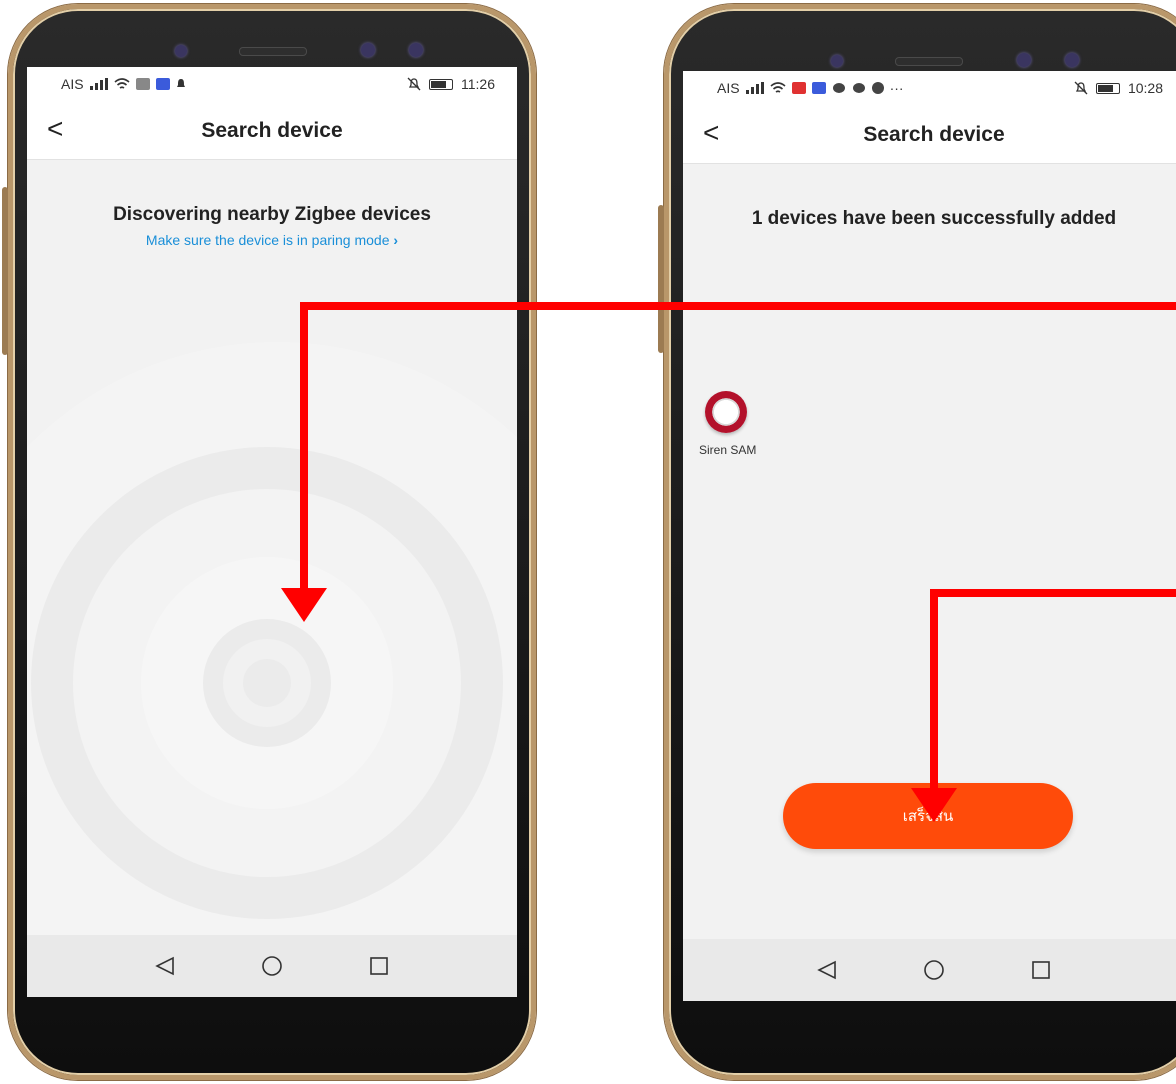  I want to click on status-bar: AIS ··· 10:28, so click(929, 88).